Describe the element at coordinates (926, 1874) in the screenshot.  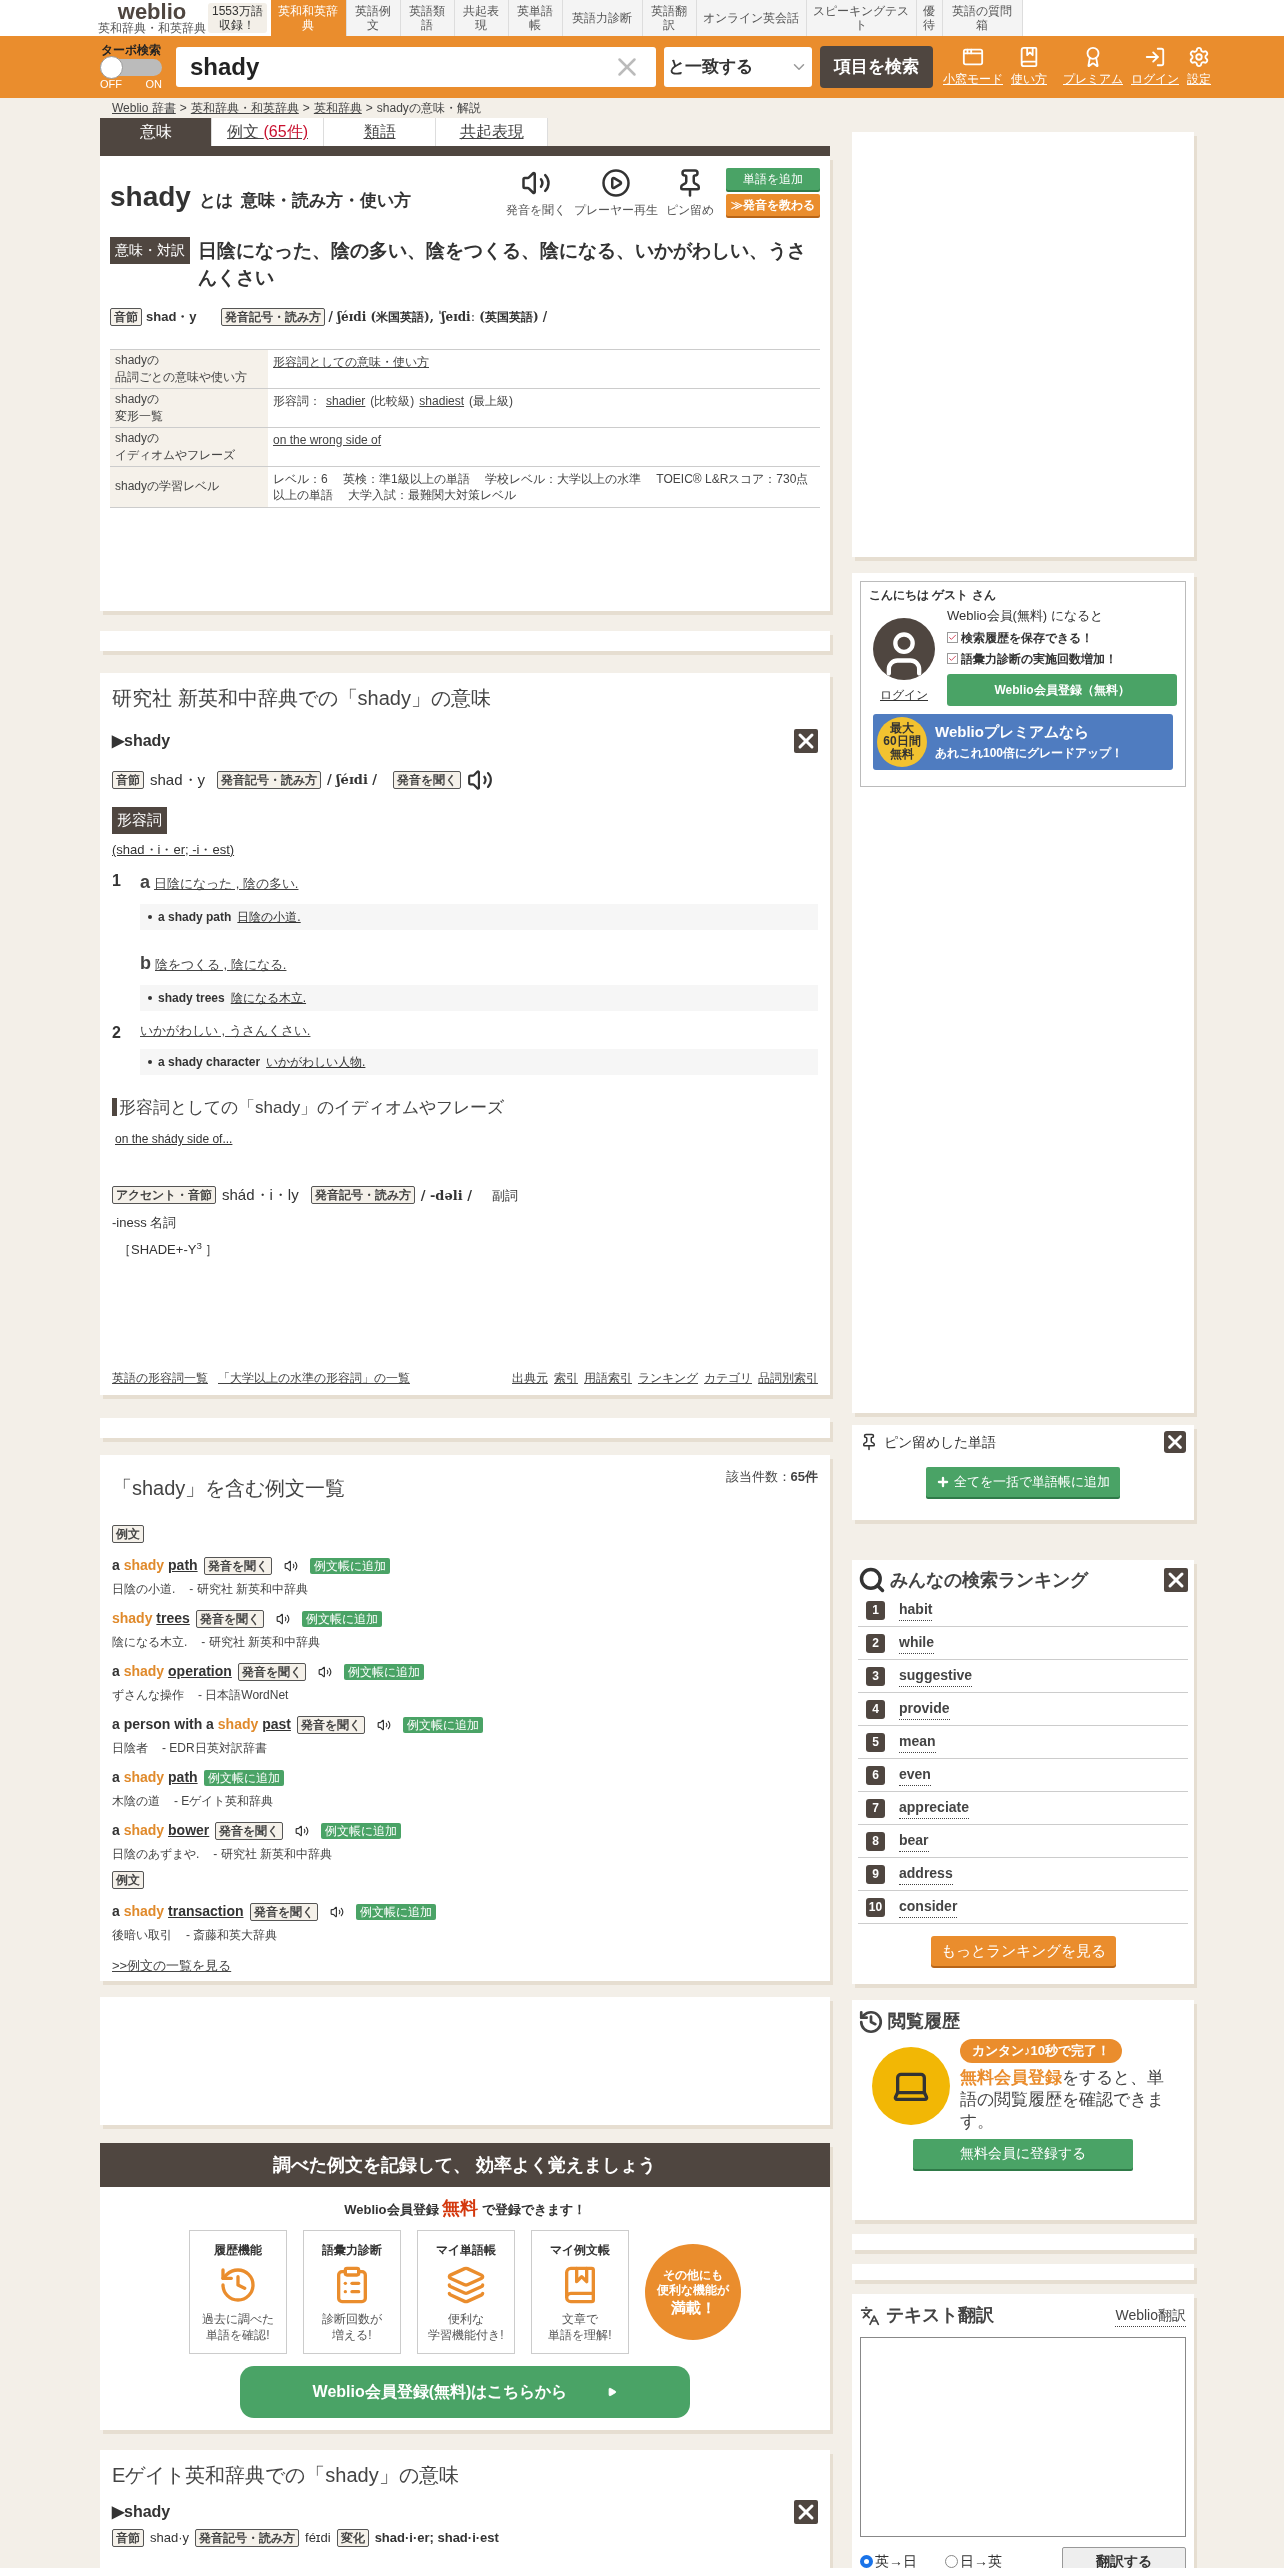
I see `ranking-word: address` at that location.